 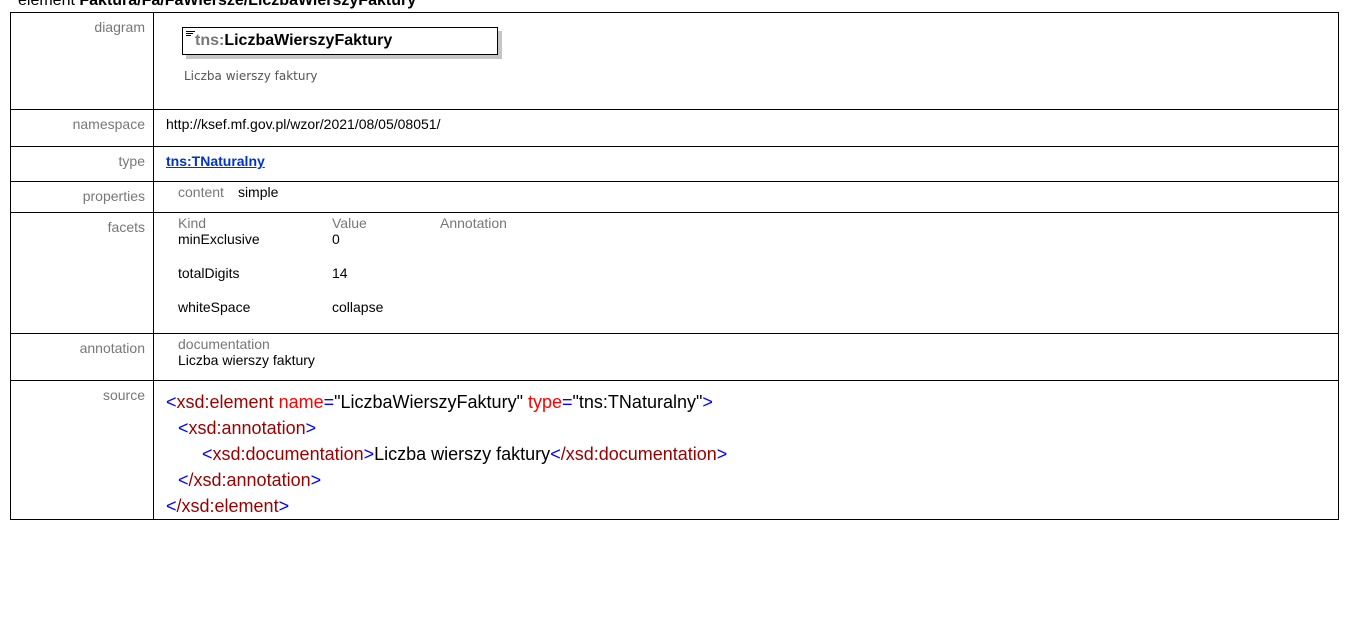 What do you see at coordinates (674, 164) in the screenshot?
I see `row-type: type tns:TNaturalny` at bounding box center [674, 164].